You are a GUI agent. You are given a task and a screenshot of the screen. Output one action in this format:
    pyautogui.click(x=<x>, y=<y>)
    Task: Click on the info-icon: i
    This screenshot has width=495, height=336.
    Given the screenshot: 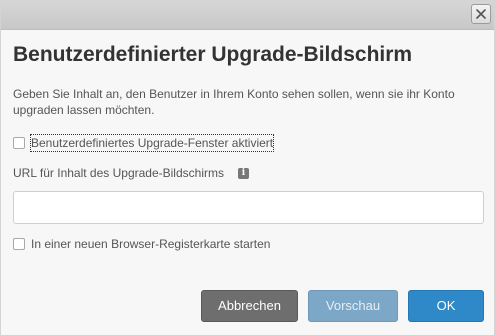 What is the action you would take?
    pyautogui.click(x=243, y=173)
    